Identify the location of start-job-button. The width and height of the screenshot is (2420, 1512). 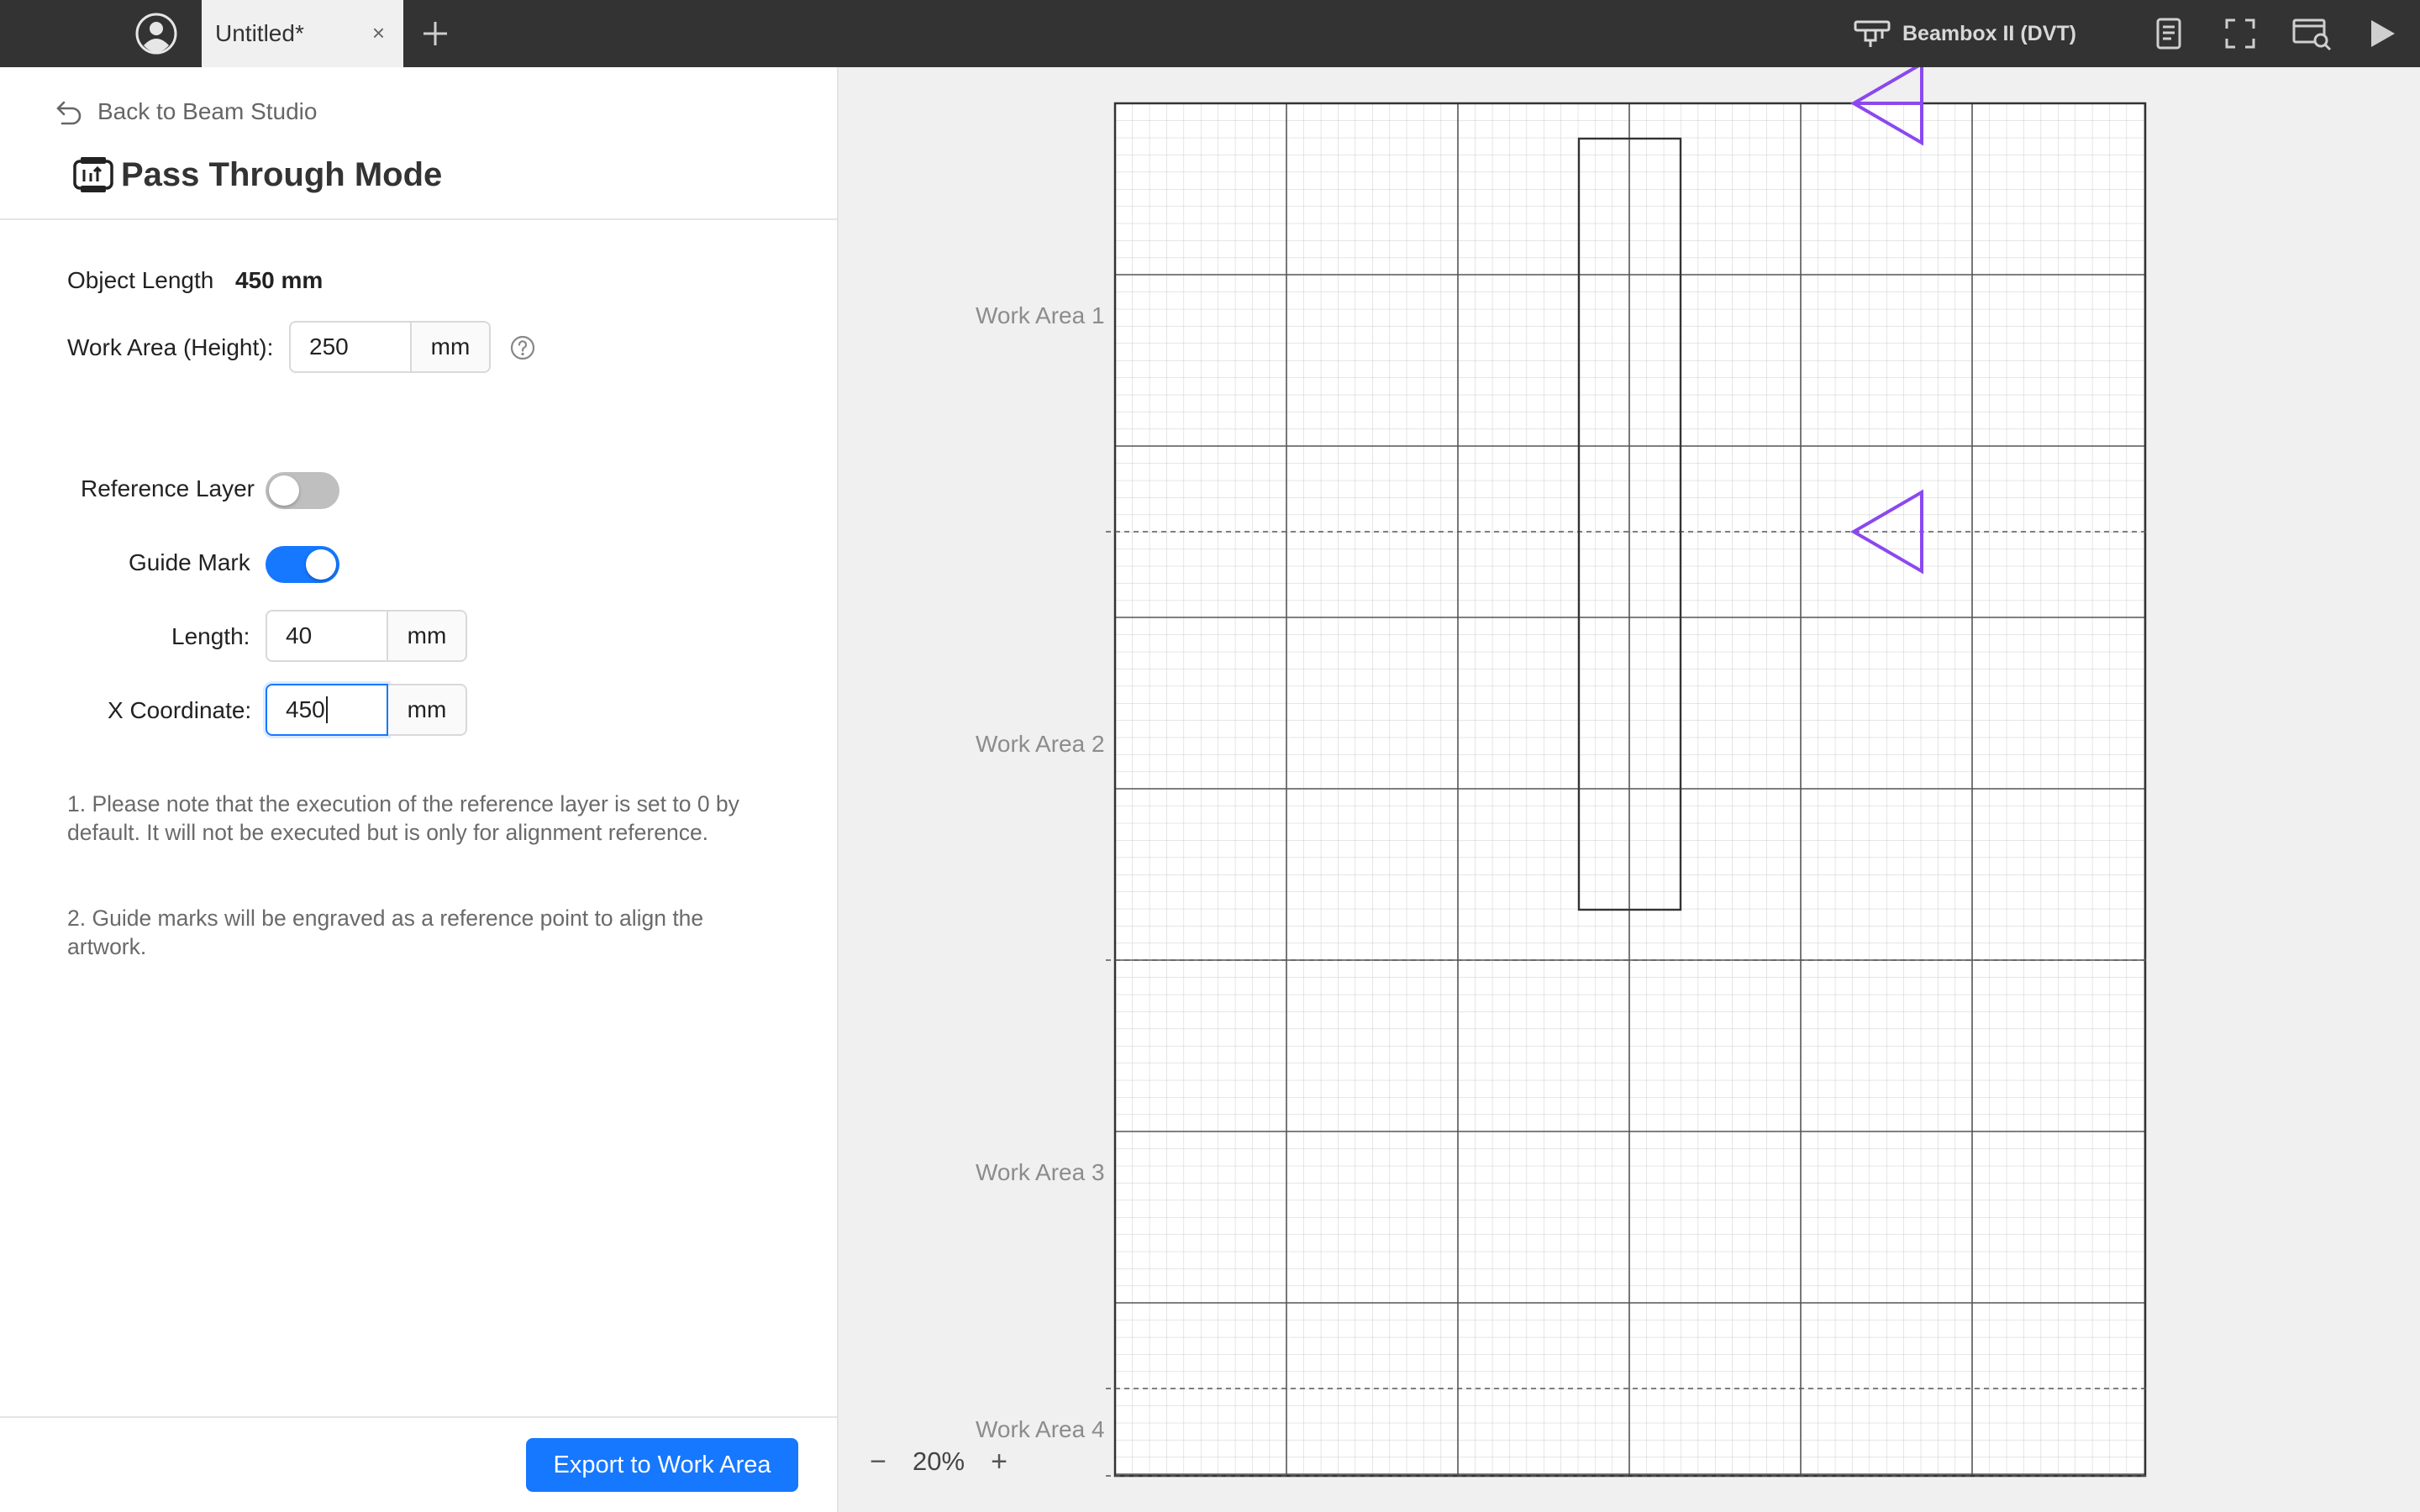
(2382, 33).